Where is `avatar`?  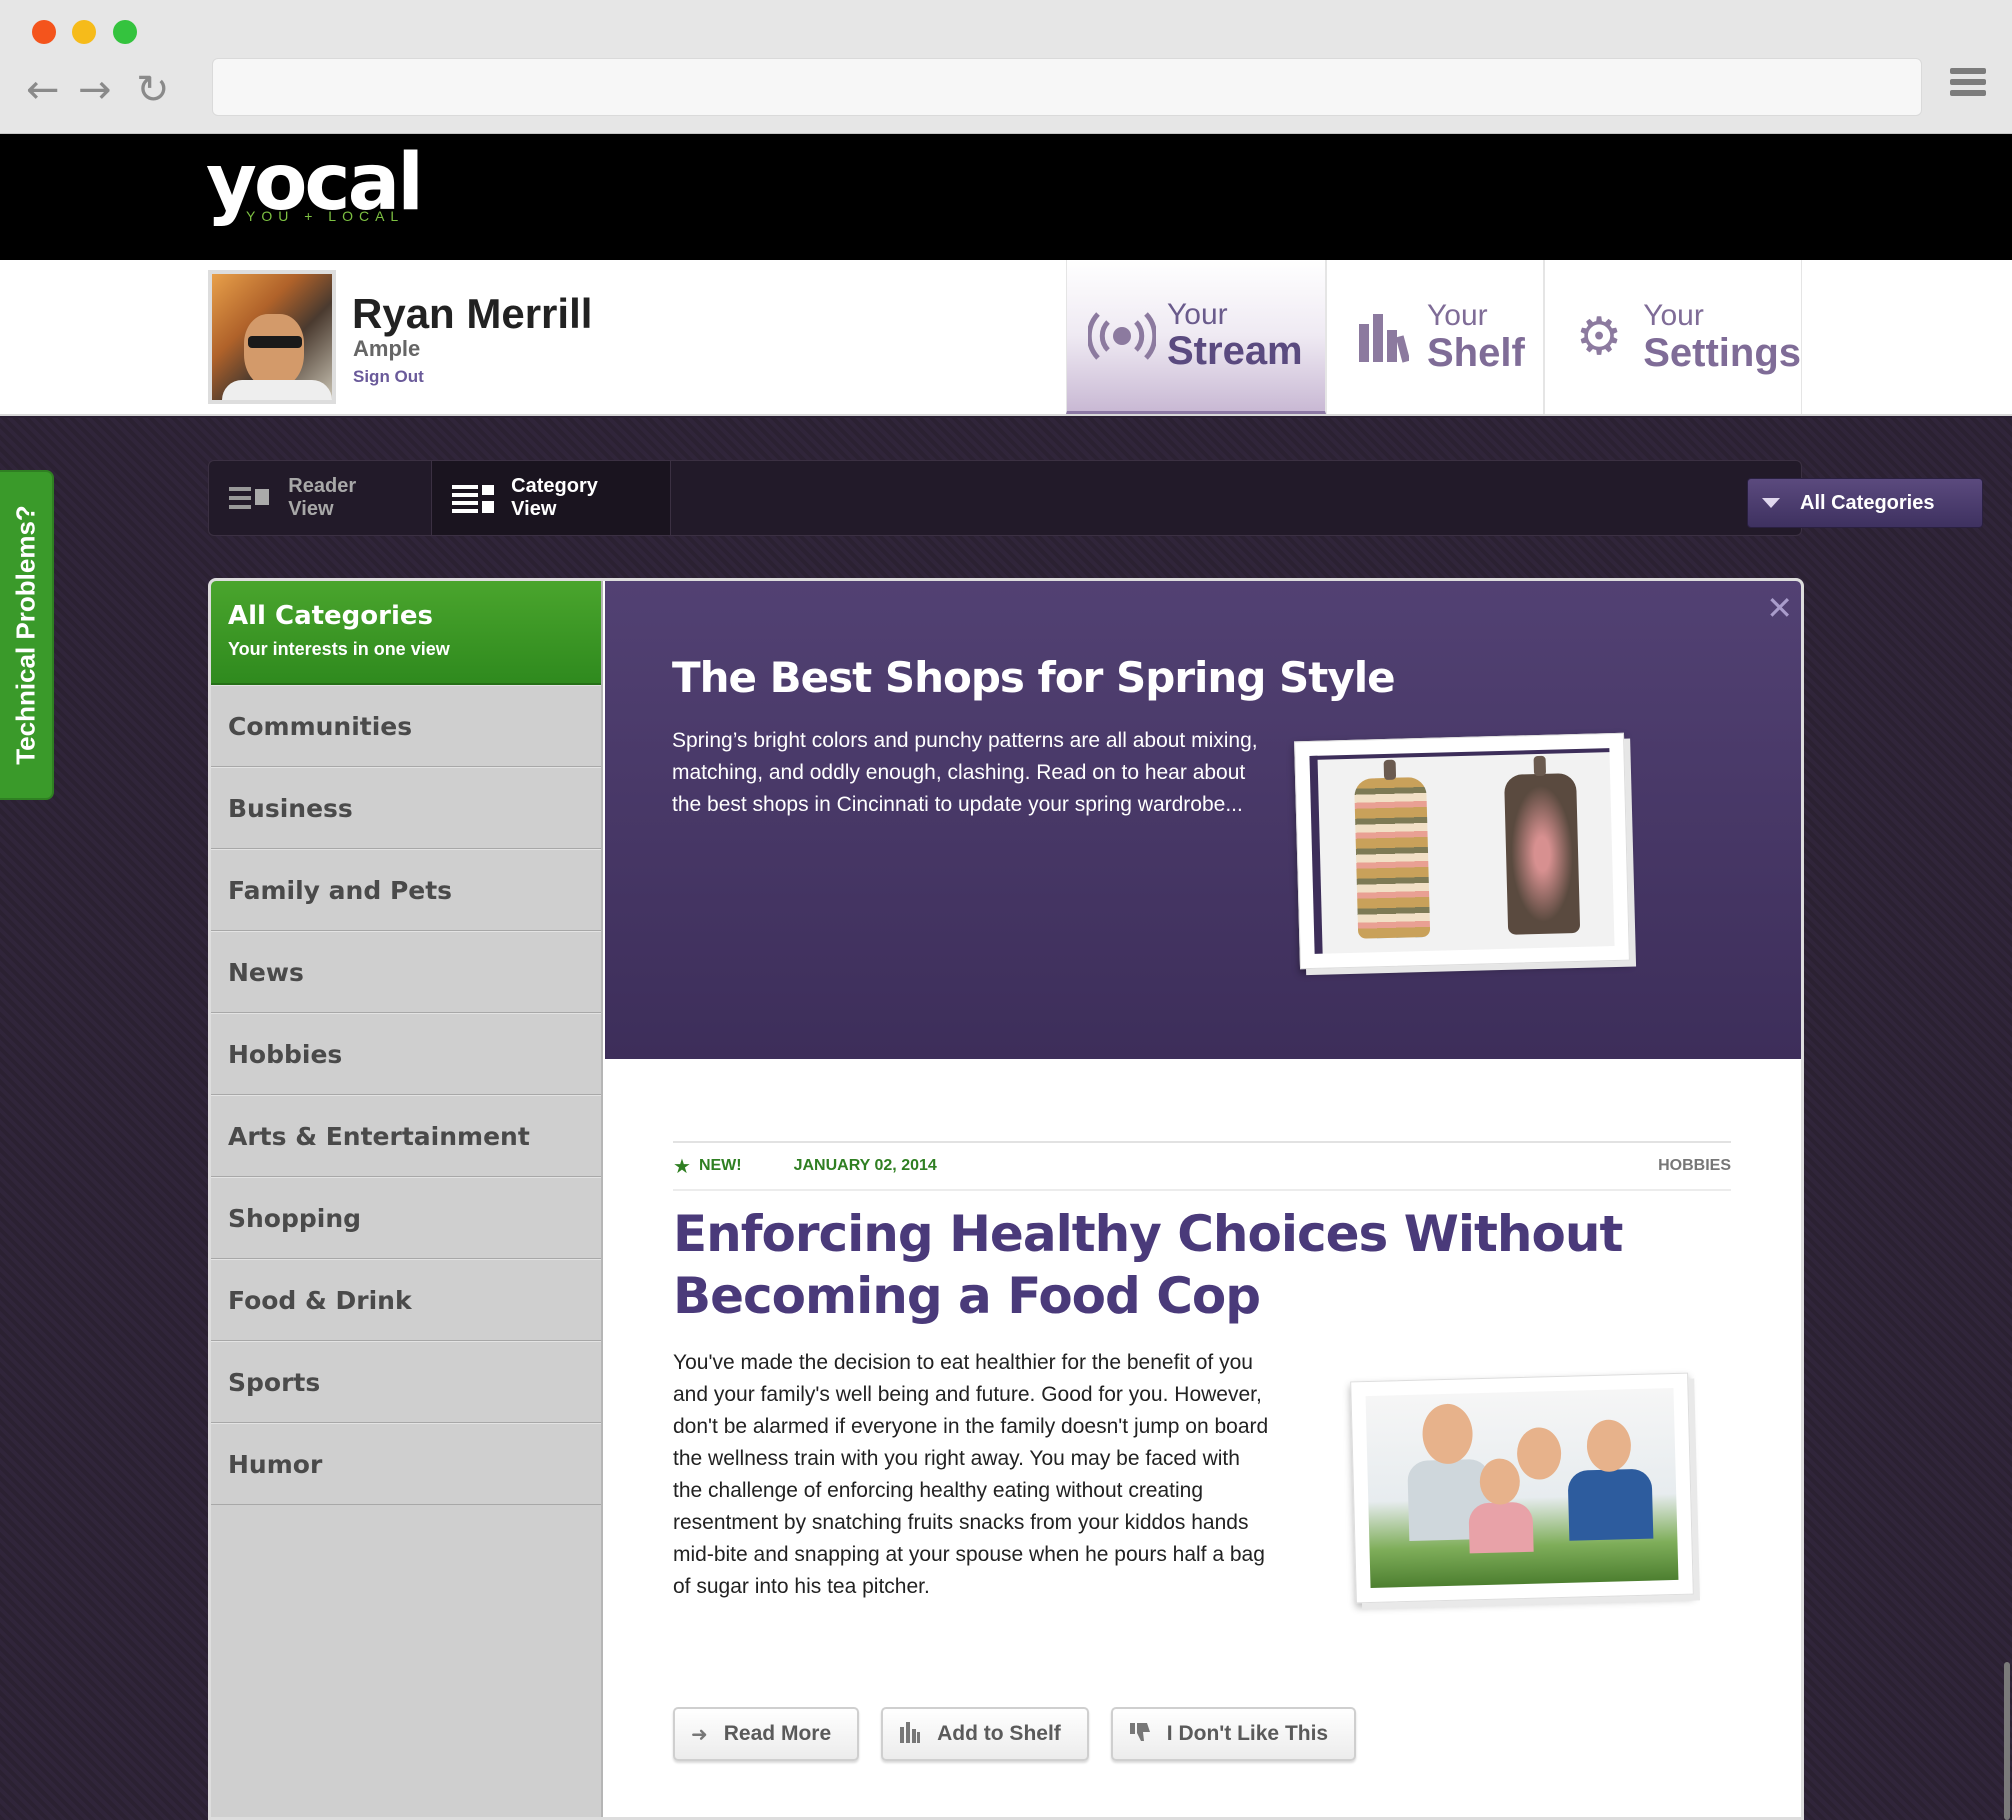 avatar is located at coordinates (272, 337).